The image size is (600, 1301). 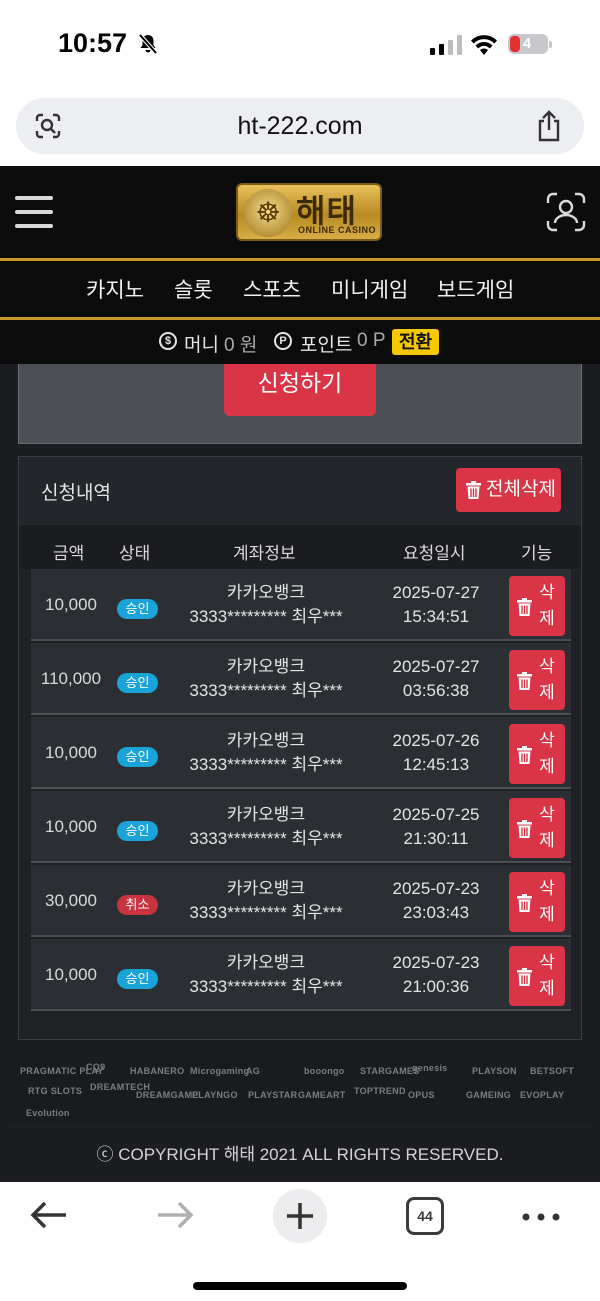 I want to click on delete-all-button: 전체삭제, so click(x=508, y=490).